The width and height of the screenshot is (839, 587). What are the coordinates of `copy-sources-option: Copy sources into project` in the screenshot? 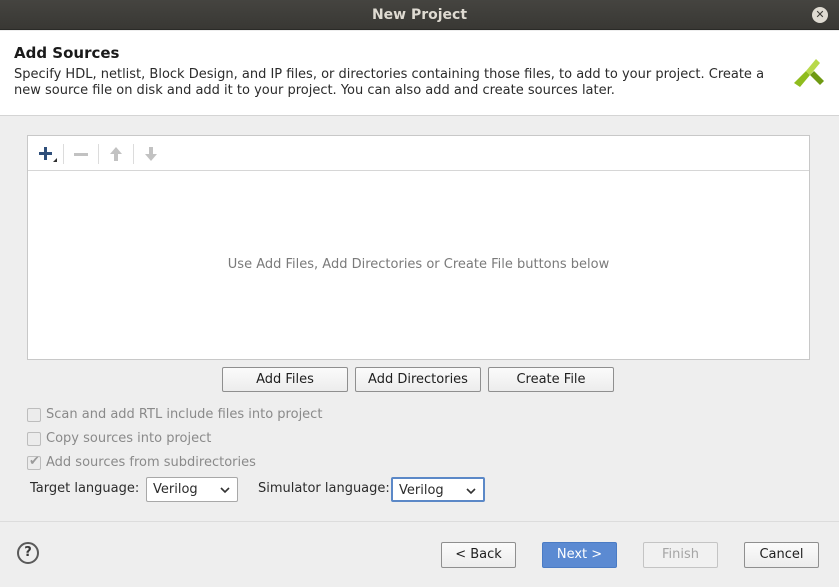 It's located at (177, 440).